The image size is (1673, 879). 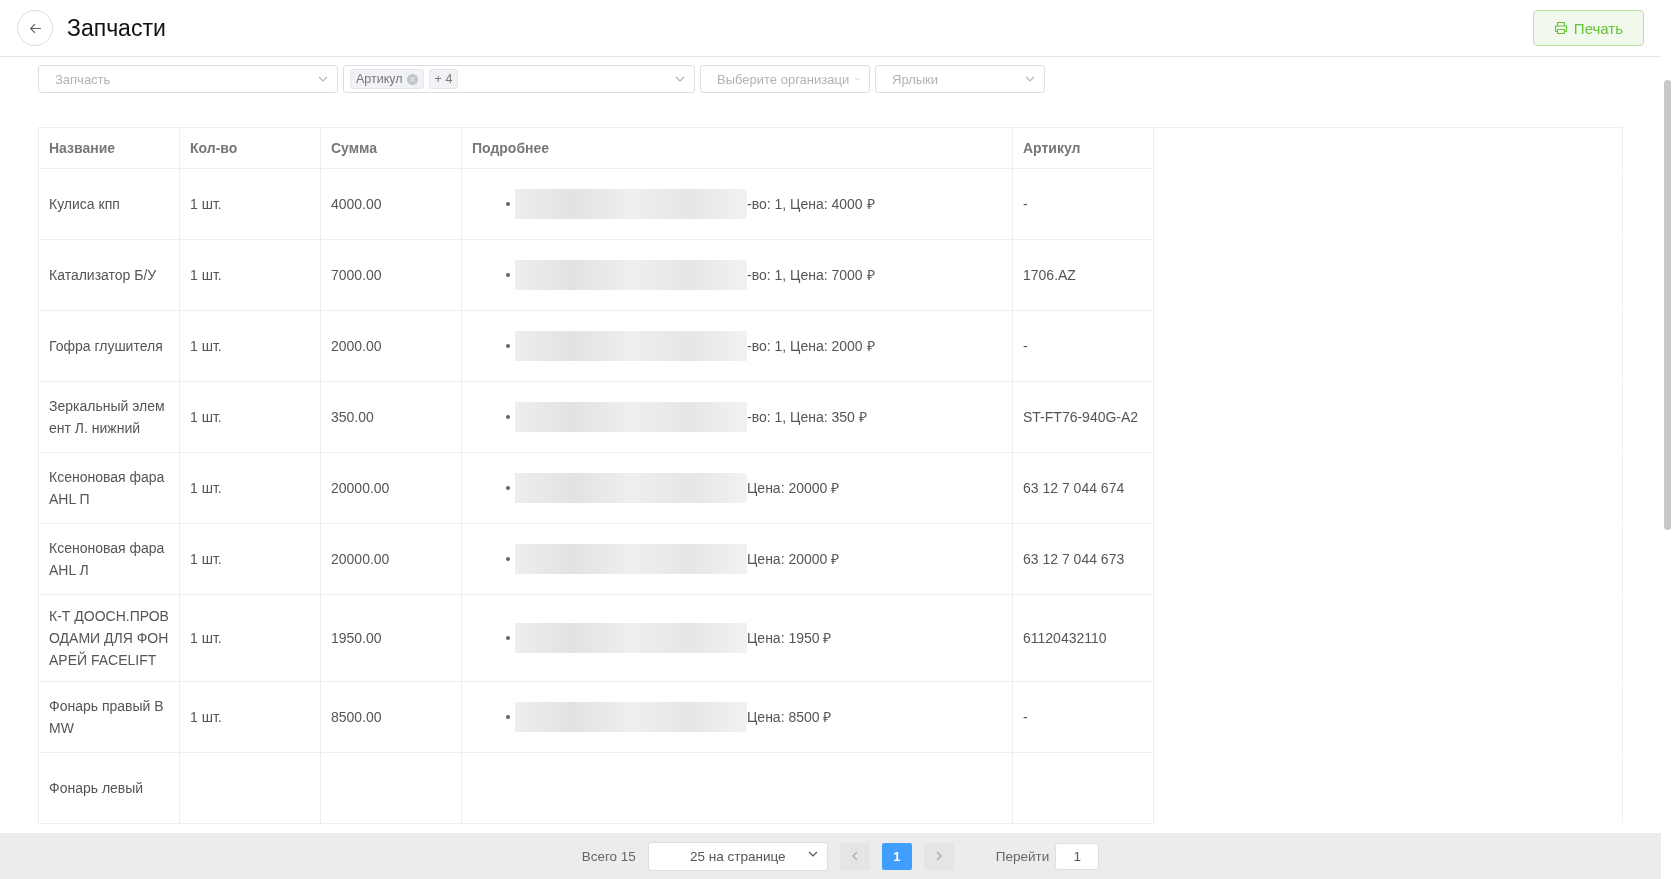 I want to click on select-field: Запчасть, so click(x=188, y=79).